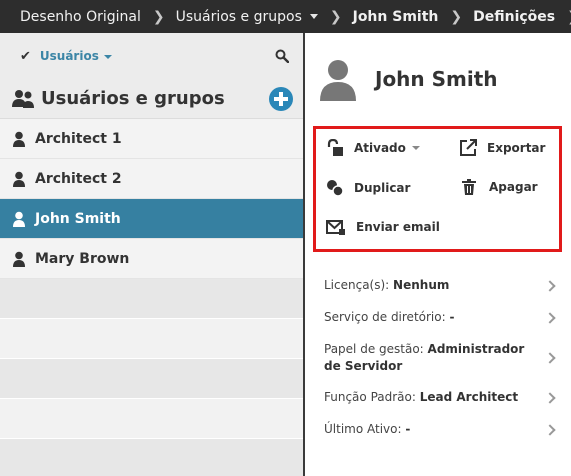 This screenshot has width=571, height=476. What do you see at coordinates (80, 17) in the screenshot?
I see `breadcrumb-item-home: Desenho Original` at bounding box center [80, 17].